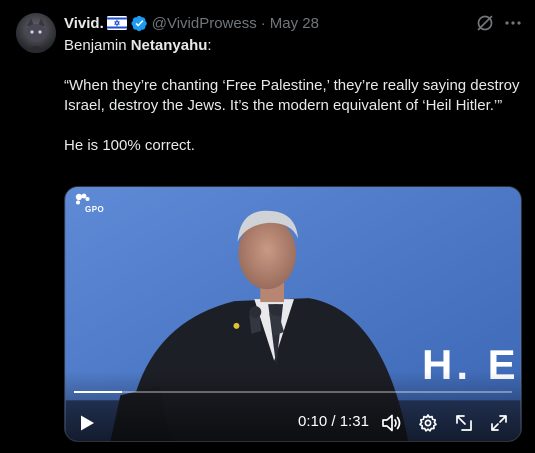  Describe the element at coordinates (293, 392) in the screenshot. I see `progress-bar` at that location.